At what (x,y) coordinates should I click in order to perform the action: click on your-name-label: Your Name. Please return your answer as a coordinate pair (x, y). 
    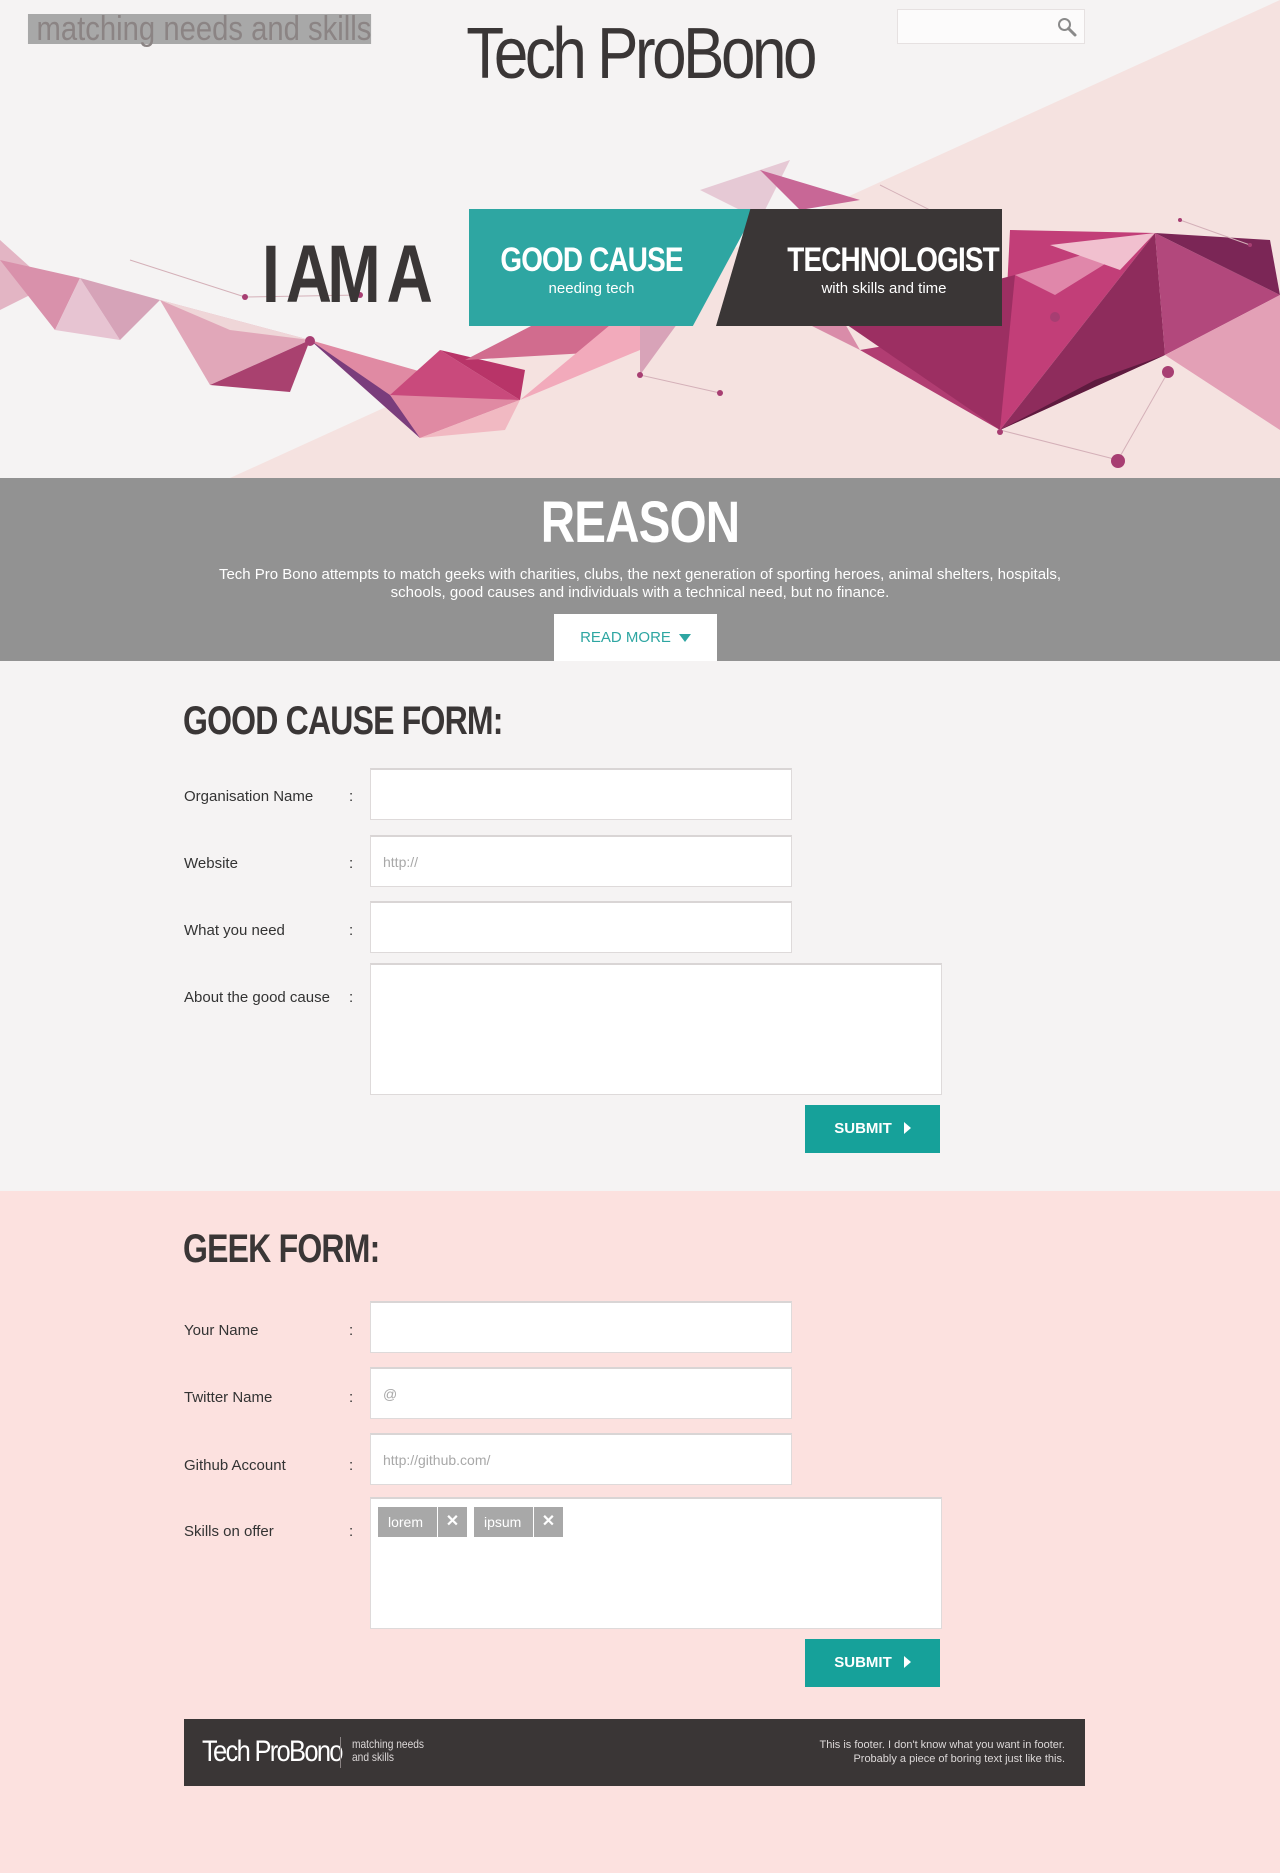
    Looking at the image, I should click on (221, 1330).